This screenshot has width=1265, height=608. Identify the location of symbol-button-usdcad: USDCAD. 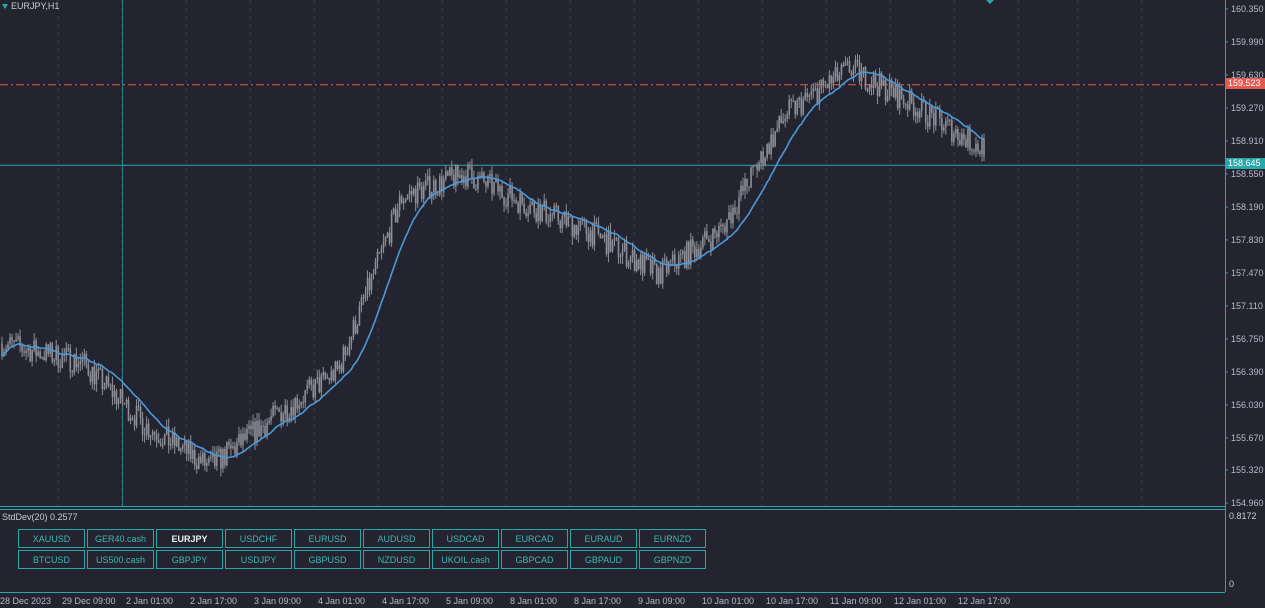
(465, 538).